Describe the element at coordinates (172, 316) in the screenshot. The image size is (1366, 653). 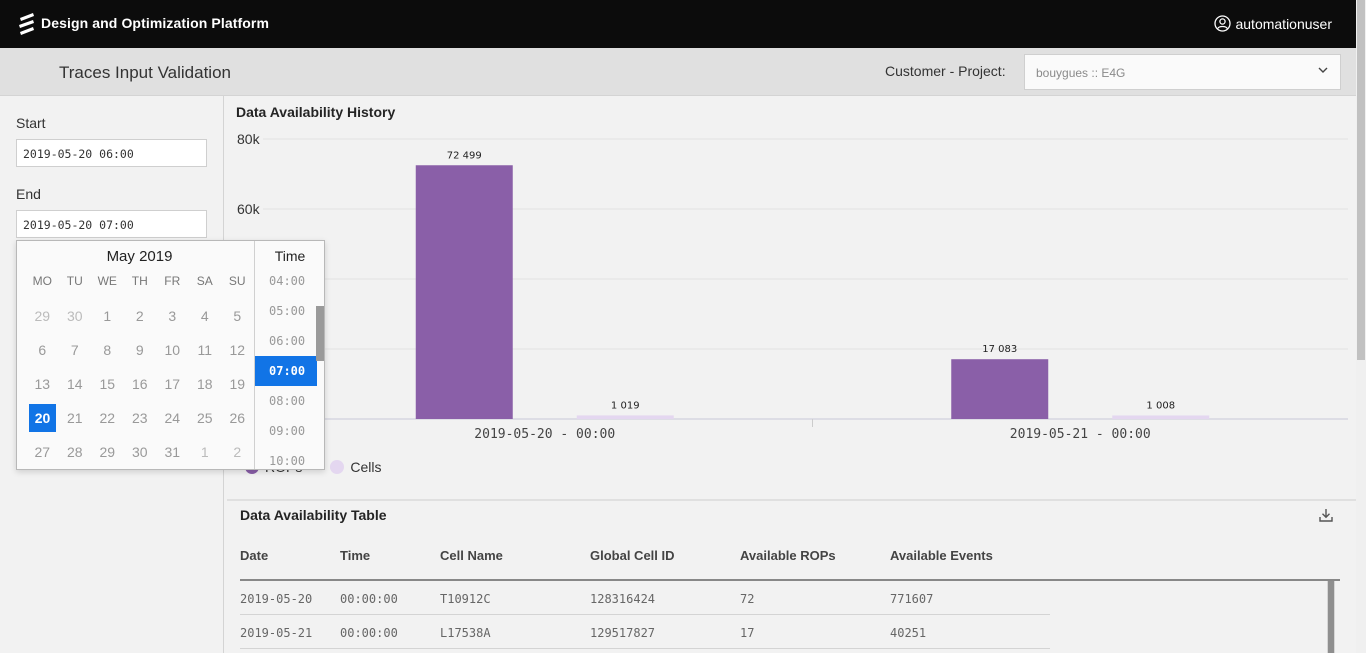
I see `calendar-day: 3` at that location.